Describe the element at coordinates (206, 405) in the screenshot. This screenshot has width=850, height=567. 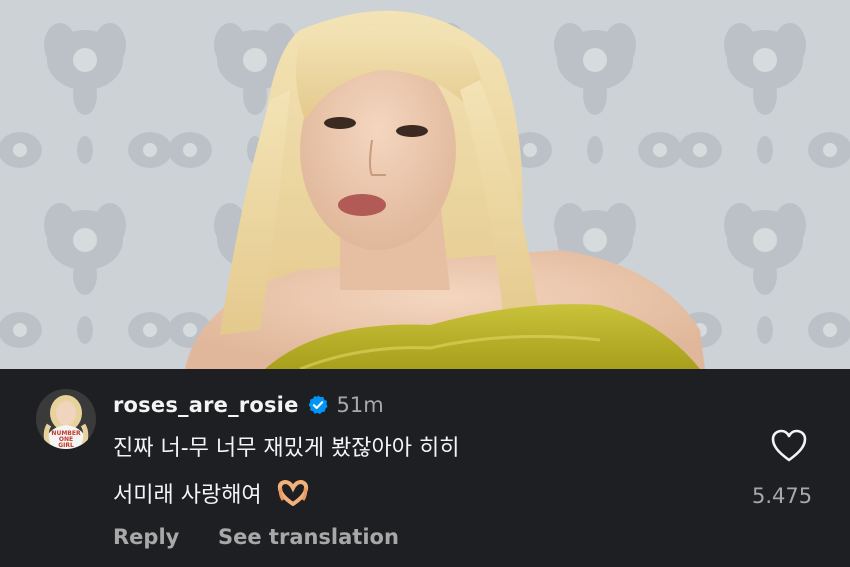
I see `username: roses_are_rosie` at that location.